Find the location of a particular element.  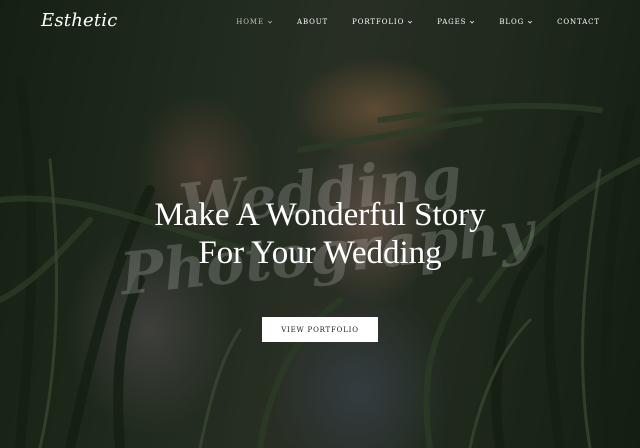

nav-item-label: ABOUT is located at coordinates (312, 22).